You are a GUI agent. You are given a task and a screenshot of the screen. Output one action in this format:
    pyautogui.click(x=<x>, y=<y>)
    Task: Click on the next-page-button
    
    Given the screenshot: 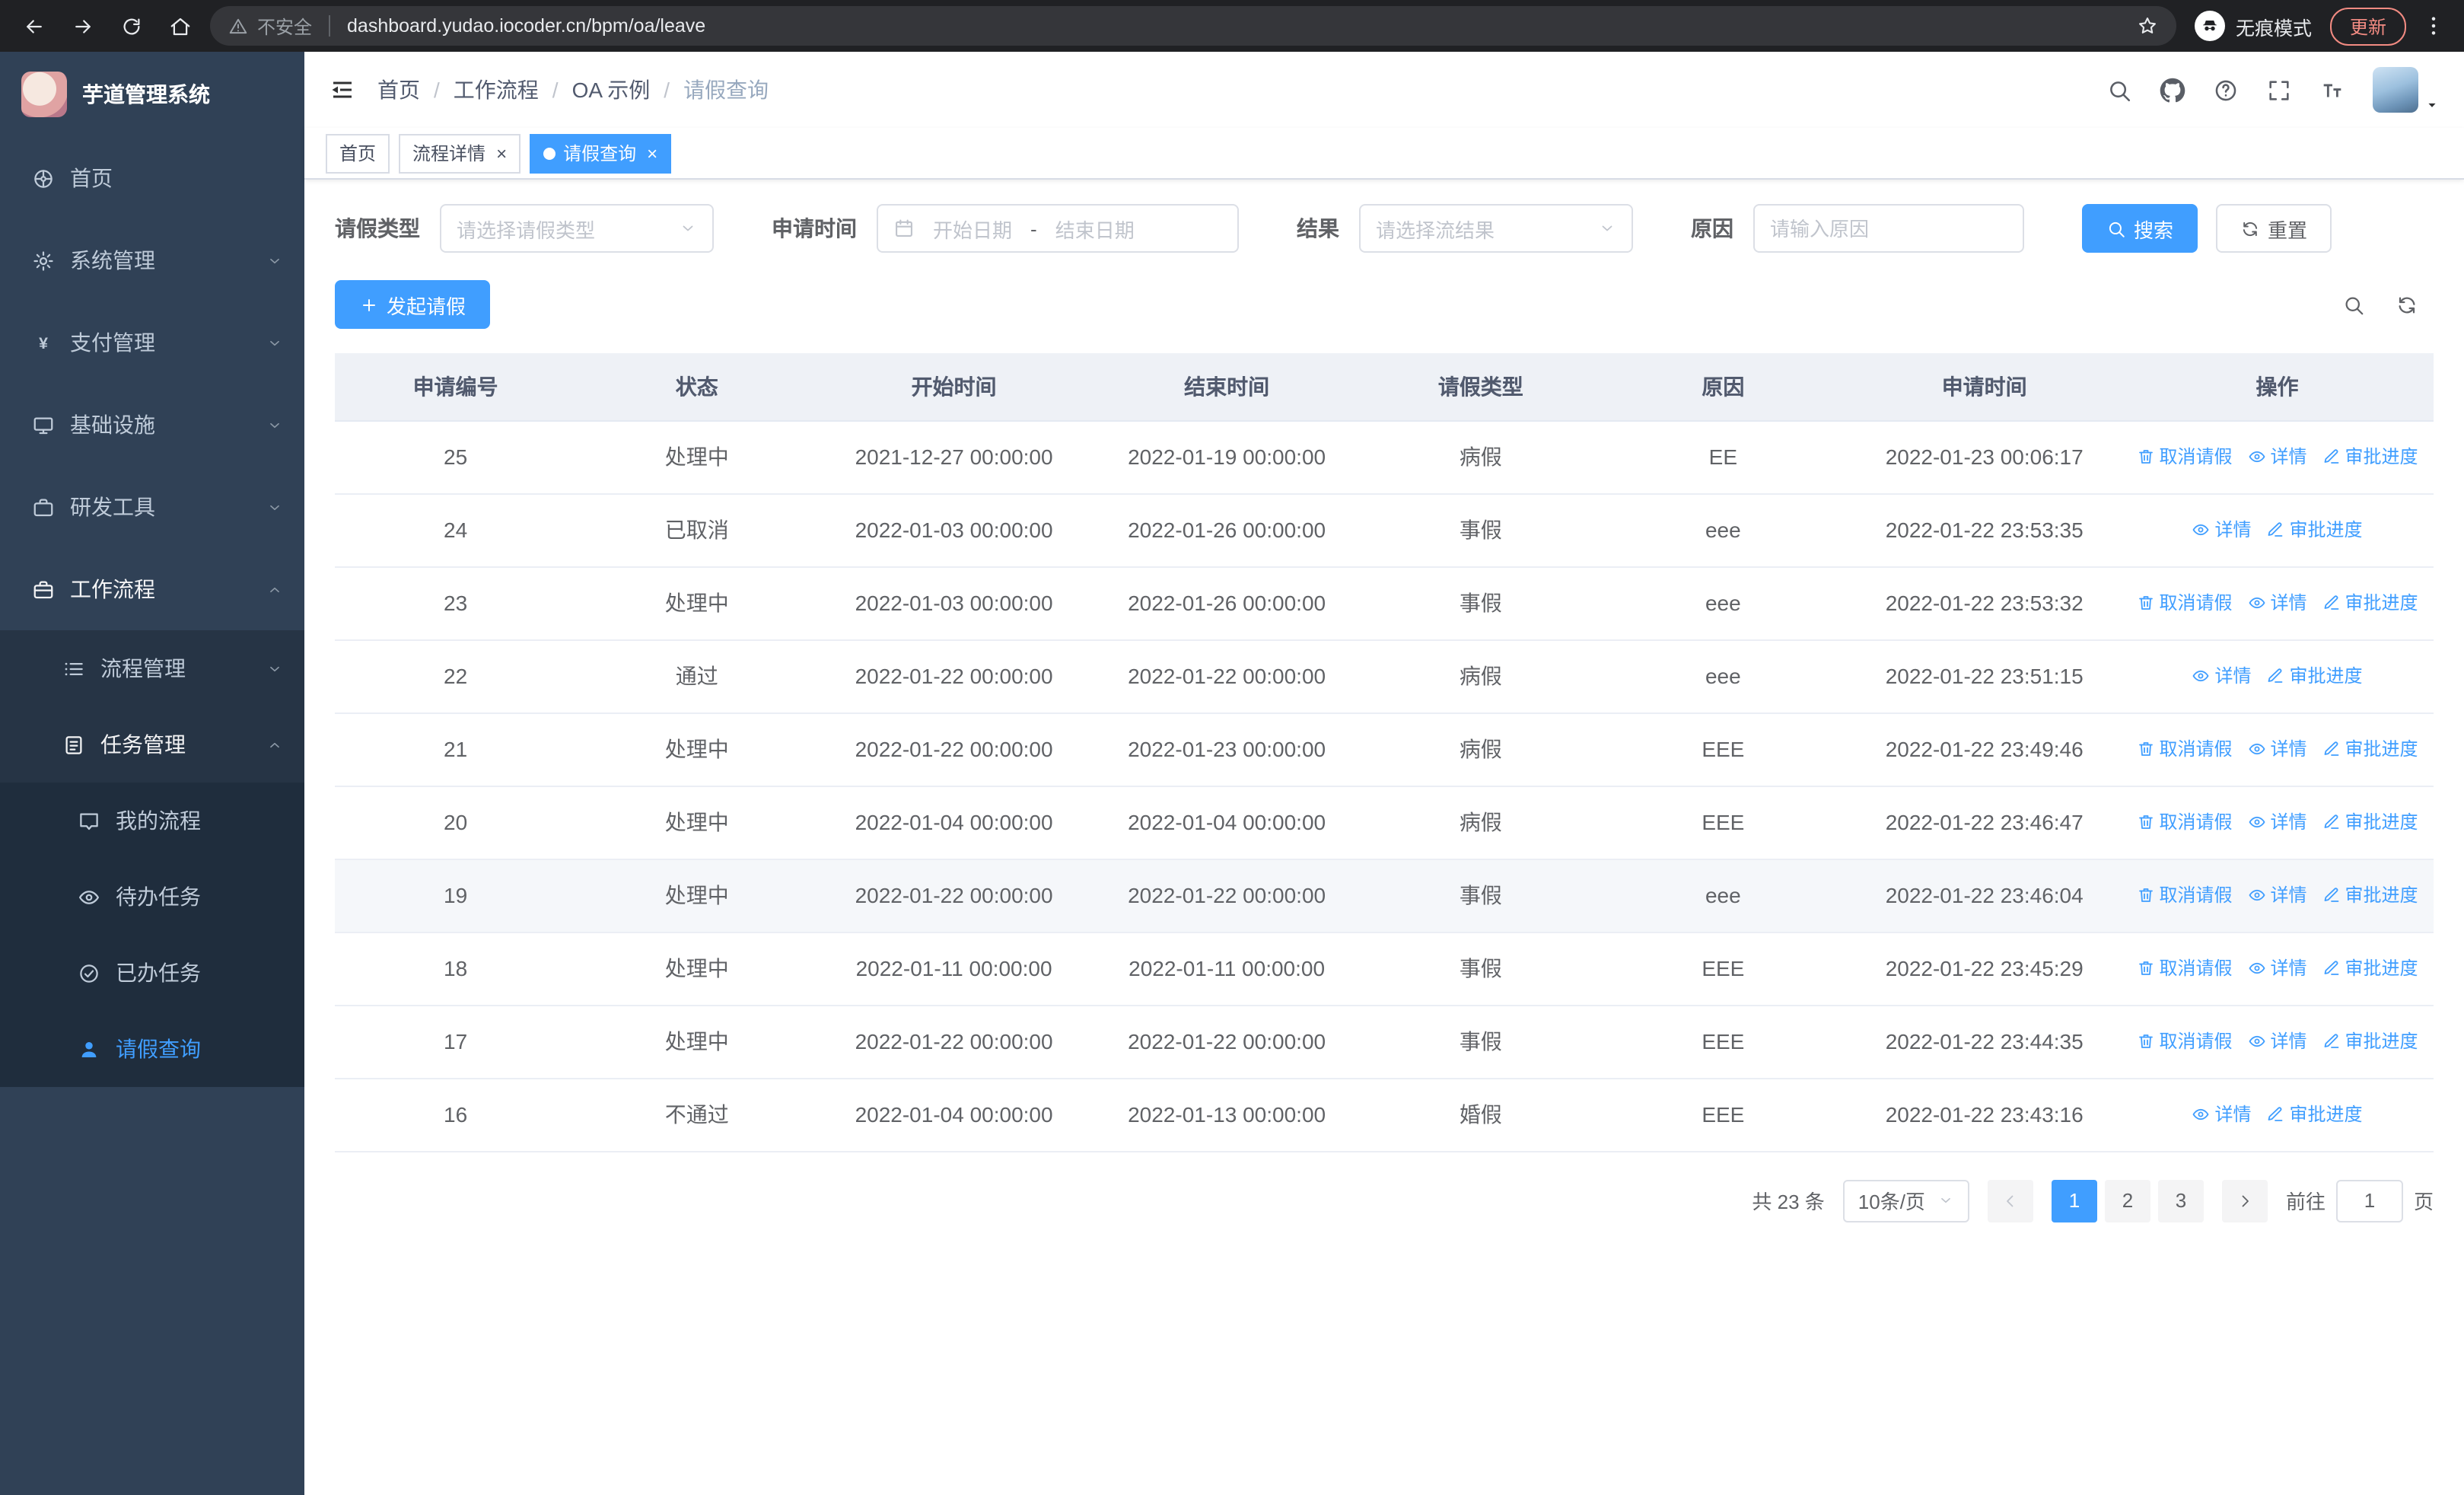 What is the action you would take?
    pyautogui.click(x=2244, y=1200)
    